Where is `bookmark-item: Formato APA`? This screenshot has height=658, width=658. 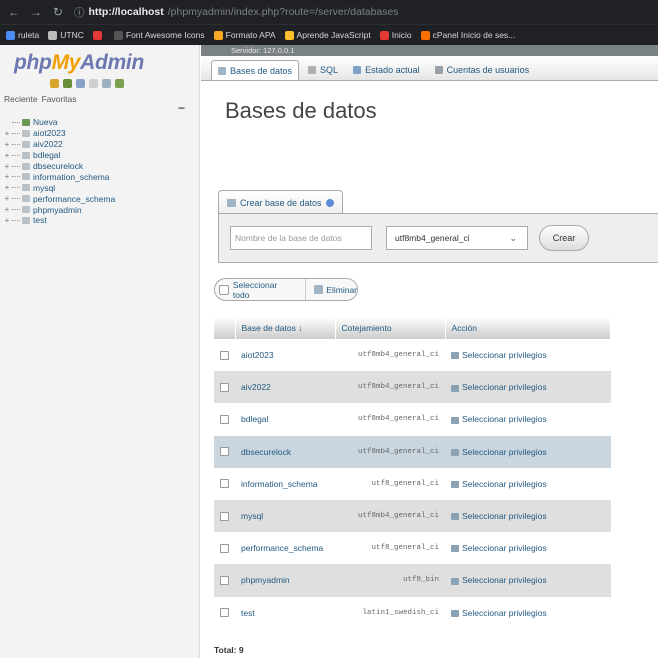 bookmark-item: Formato APA is located at coordinates (244, 35).